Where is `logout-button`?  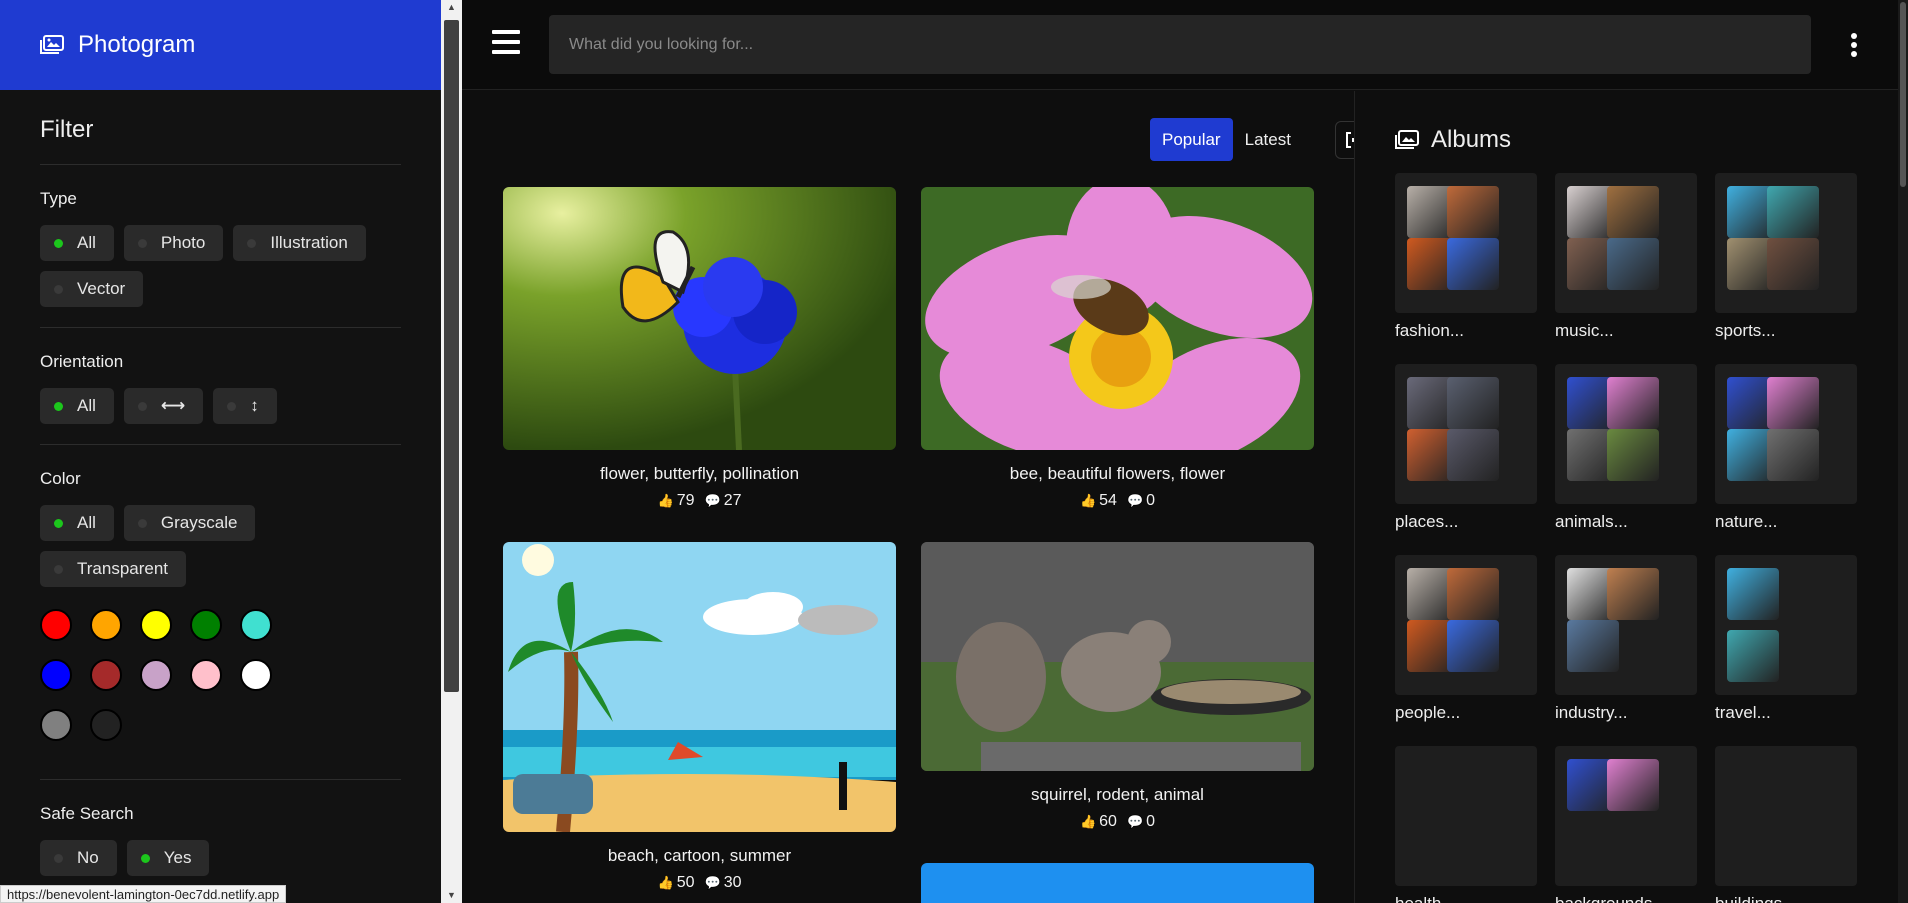 logout-button is located at coordinates (1344, 140).